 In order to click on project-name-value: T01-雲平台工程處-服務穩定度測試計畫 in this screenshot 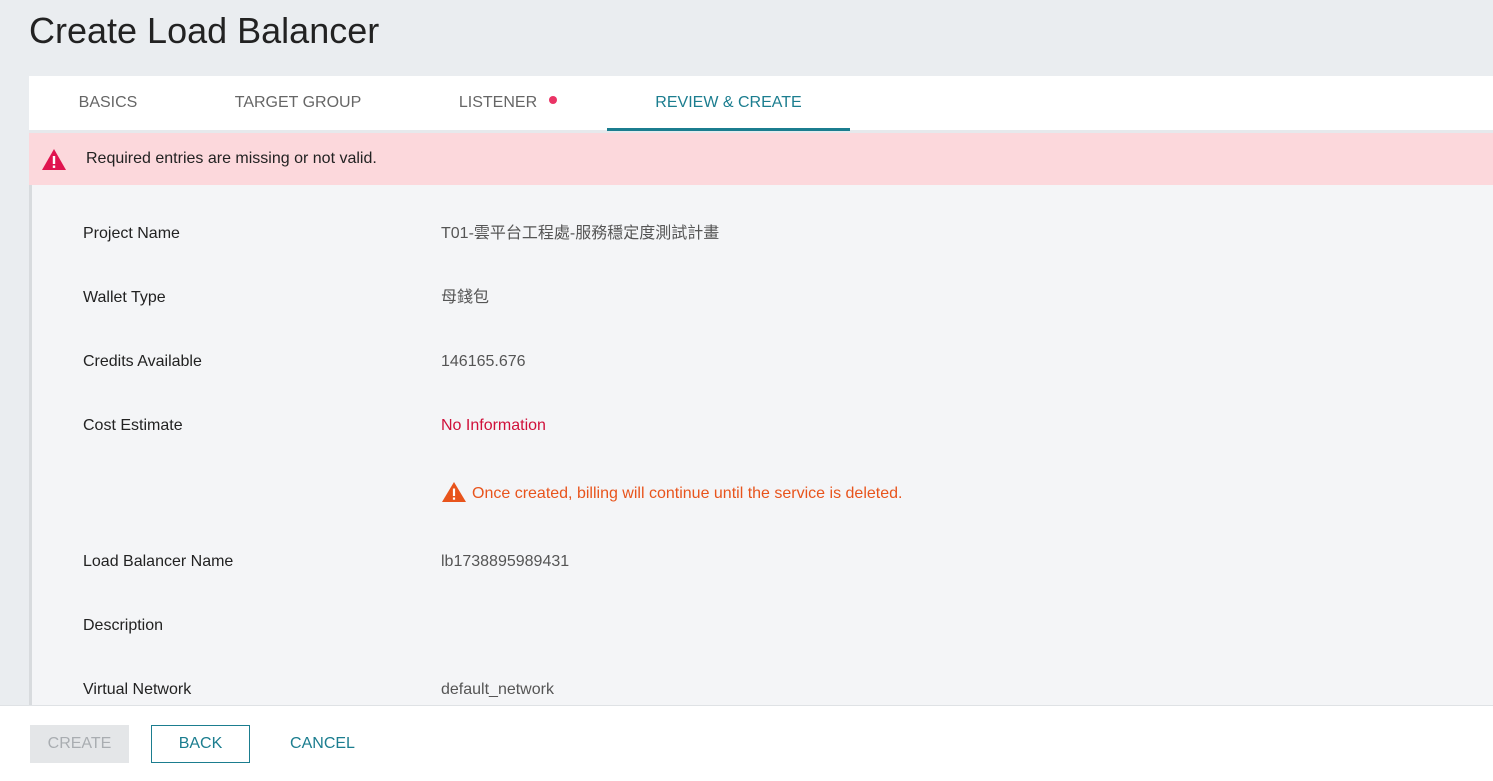, I will do `click(580, 233)`.